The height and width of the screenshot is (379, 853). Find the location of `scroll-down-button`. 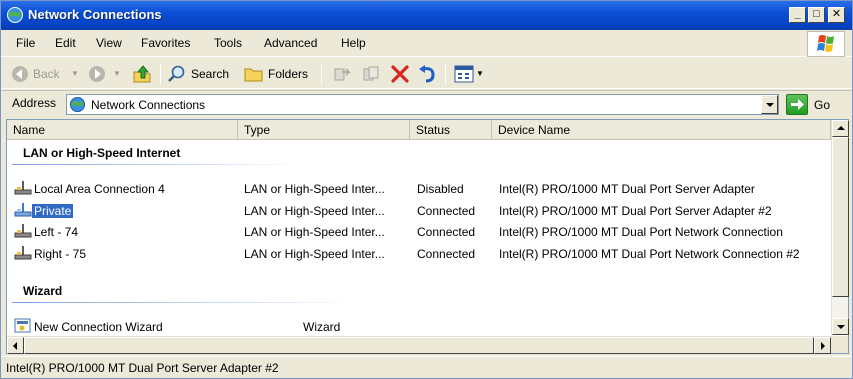

scroll-down-button is located at coordinates (840, 326).